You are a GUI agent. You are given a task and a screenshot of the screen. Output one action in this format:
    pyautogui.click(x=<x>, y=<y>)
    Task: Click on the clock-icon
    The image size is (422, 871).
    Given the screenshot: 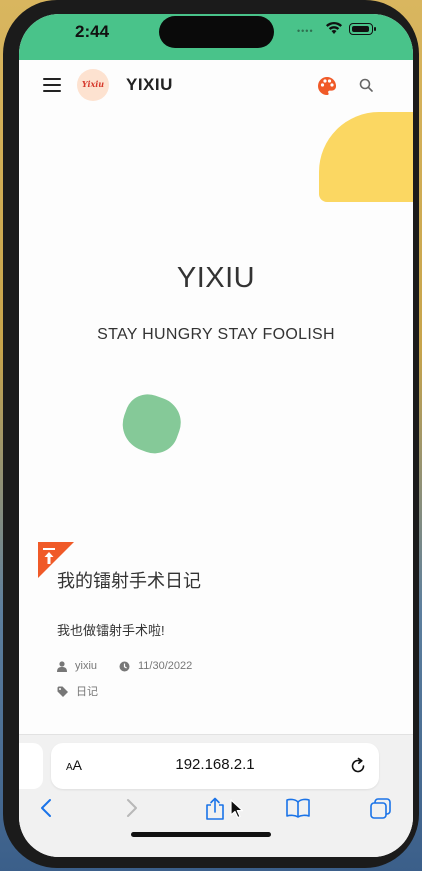 What is the action you would take?
    pyautogui.click(x=124, y=666)
    